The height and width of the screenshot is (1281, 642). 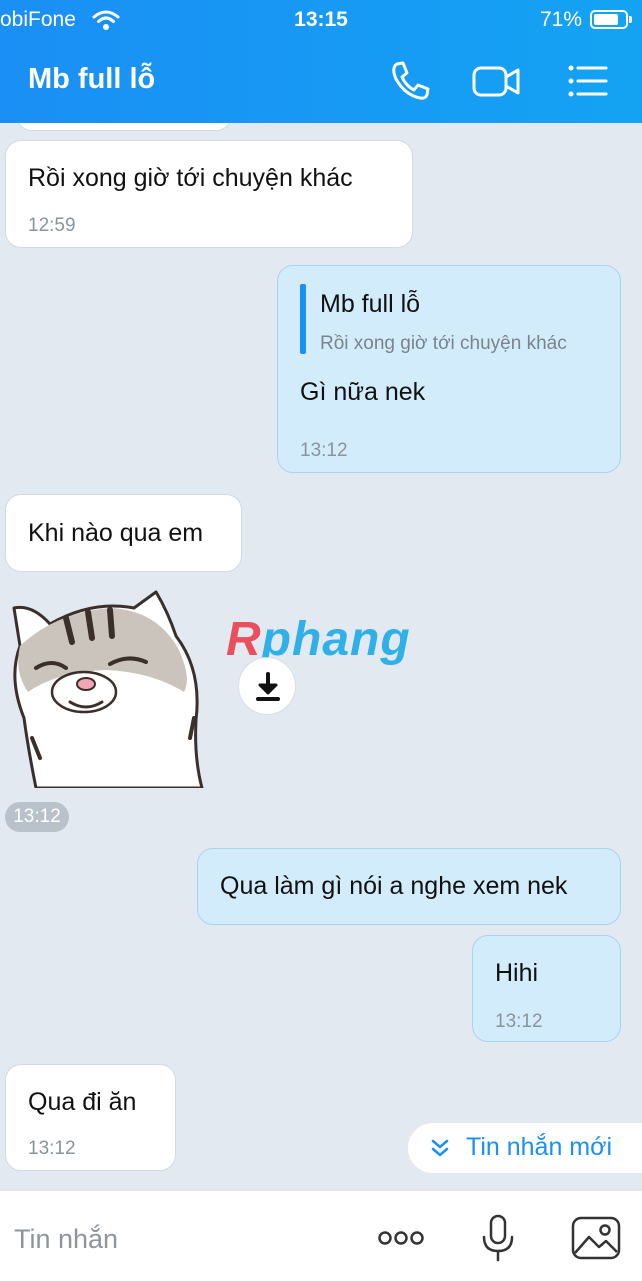 What do you see at coordinates (370, 304) in the screenshot?
I see `quote-sender: Mb full lỗ` at bounding box center [370, 304].